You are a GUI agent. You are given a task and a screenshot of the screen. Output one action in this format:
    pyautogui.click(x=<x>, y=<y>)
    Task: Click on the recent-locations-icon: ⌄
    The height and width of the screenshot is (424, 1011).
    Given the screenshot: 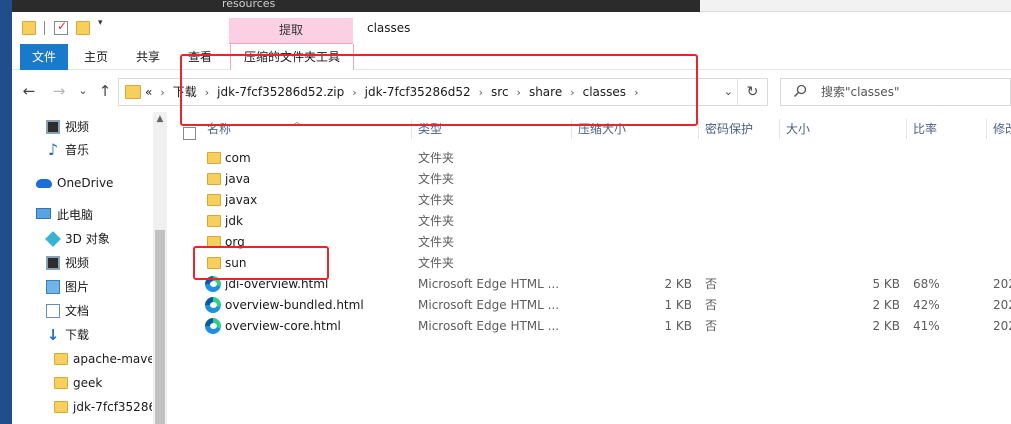 What is the action you would take?
    pyautogui.click(x=83, y=91)
    